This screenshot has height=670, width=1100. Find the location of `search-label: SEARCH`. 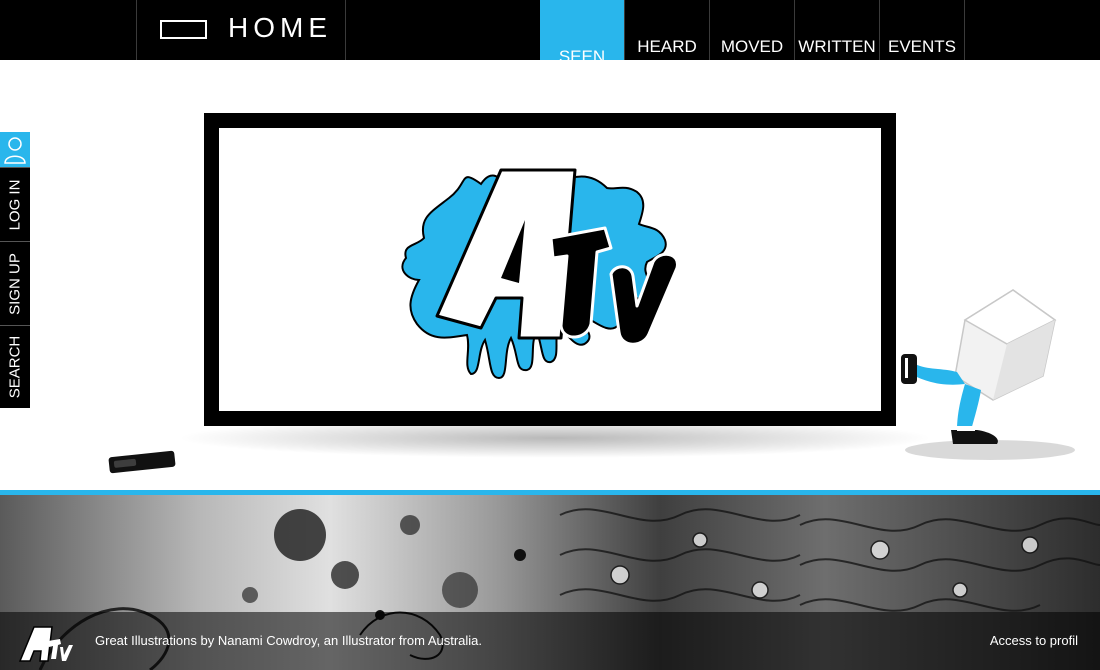

search-label: SEARCH is located at coordinates (15, 367).